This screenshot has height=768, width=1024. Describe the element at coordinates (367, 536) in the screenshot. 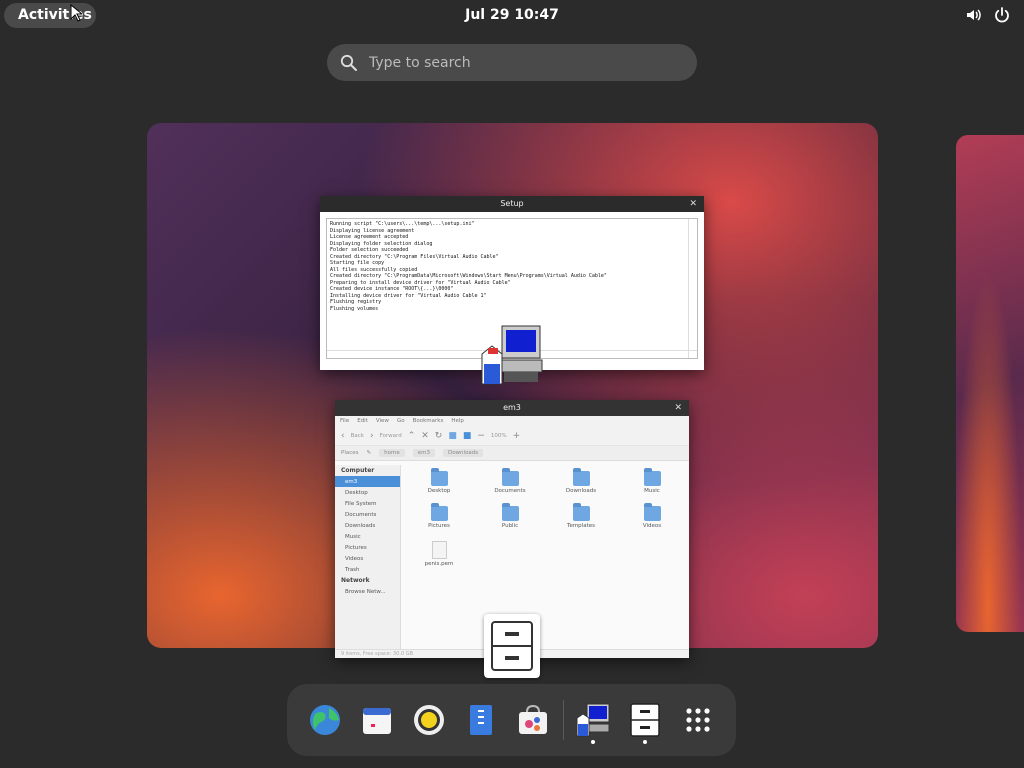

I see `sidebar-item-music: Music` at that location.